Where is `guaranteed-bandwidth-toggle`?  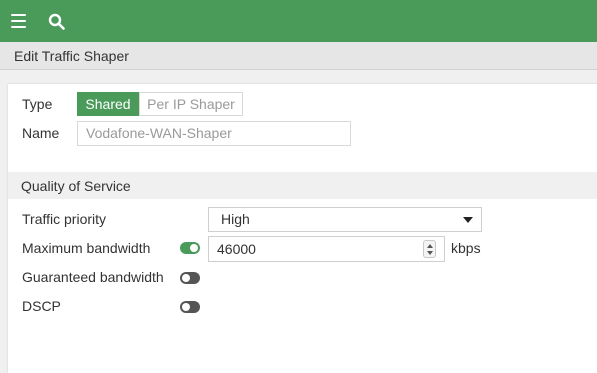 guaranteed-bandwidth-toggle is located at coordinates (190, 278).